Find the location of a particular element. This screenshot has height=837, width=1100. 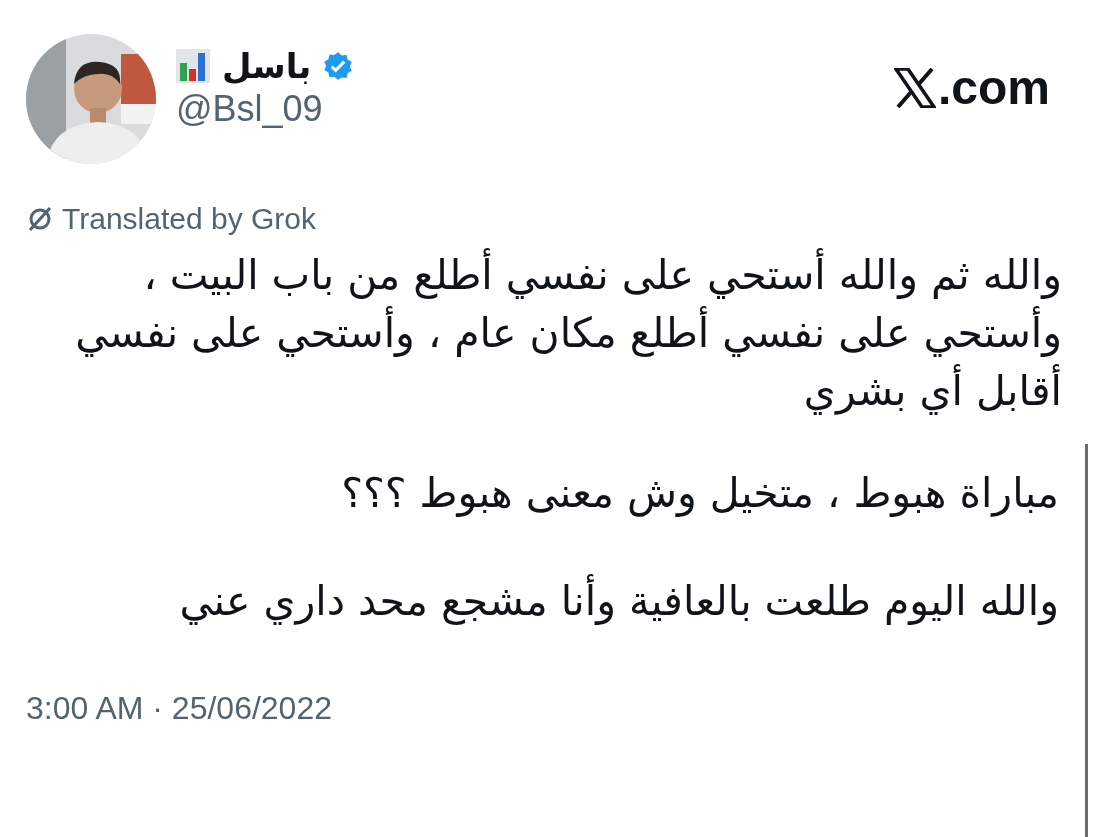

tweet-timestamp: 3:00 AM · 25/06/2022 is located at coordinates (547, 708).